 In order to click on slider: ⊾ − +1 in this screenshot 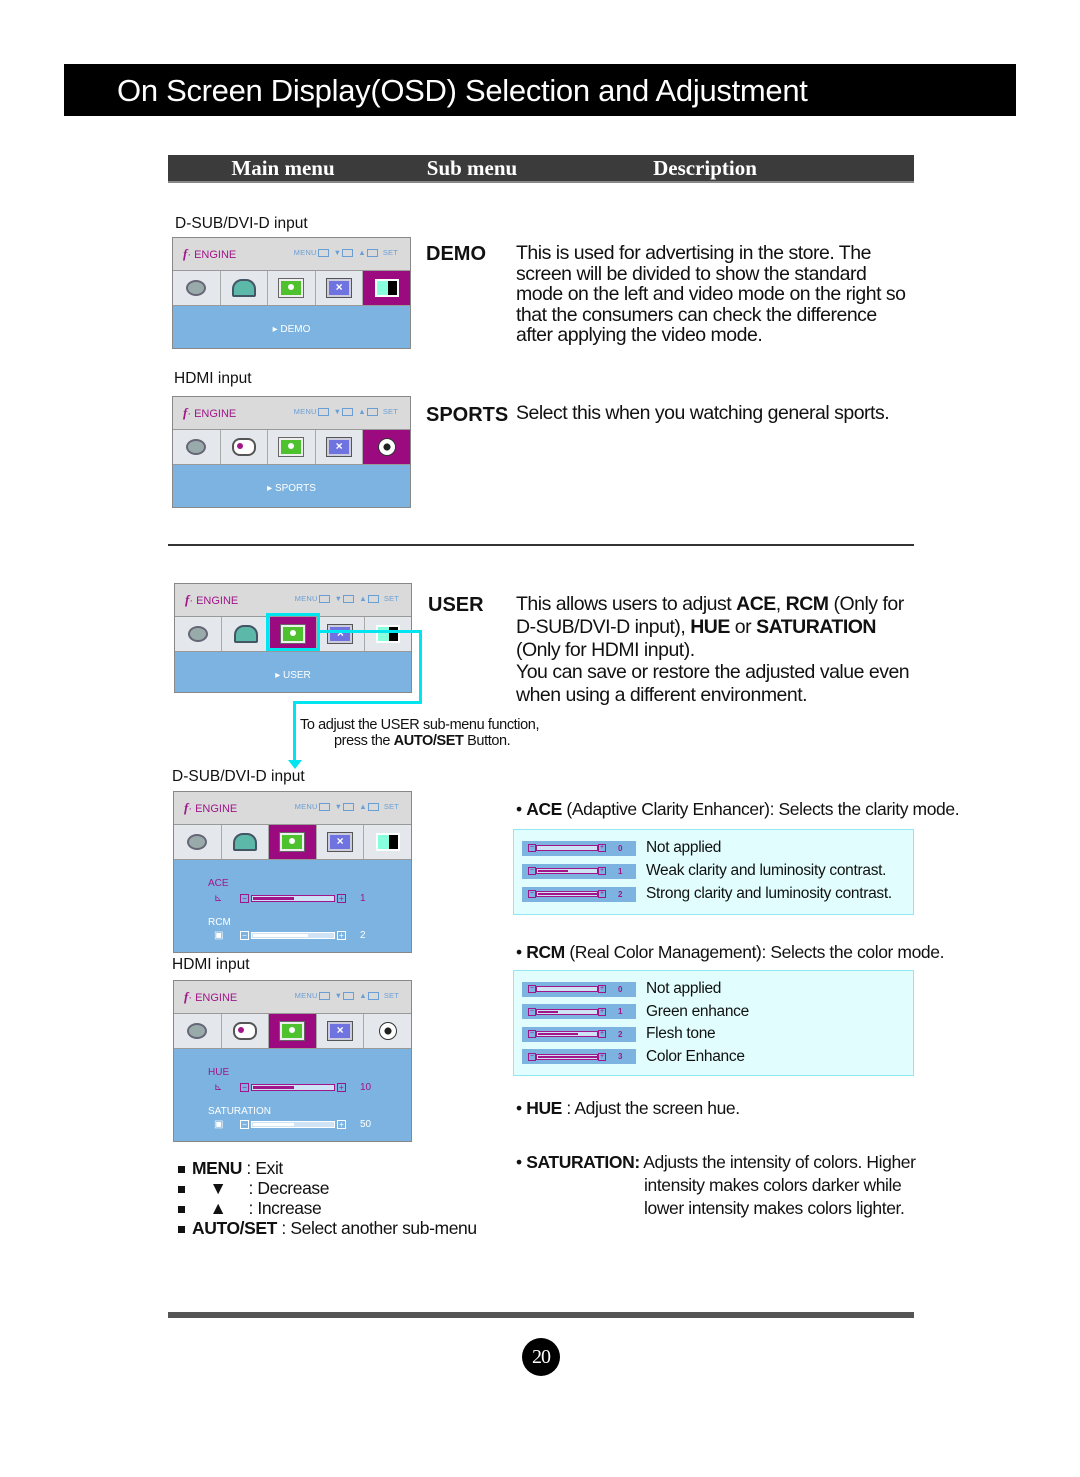, I will do `click(287, 898)`.